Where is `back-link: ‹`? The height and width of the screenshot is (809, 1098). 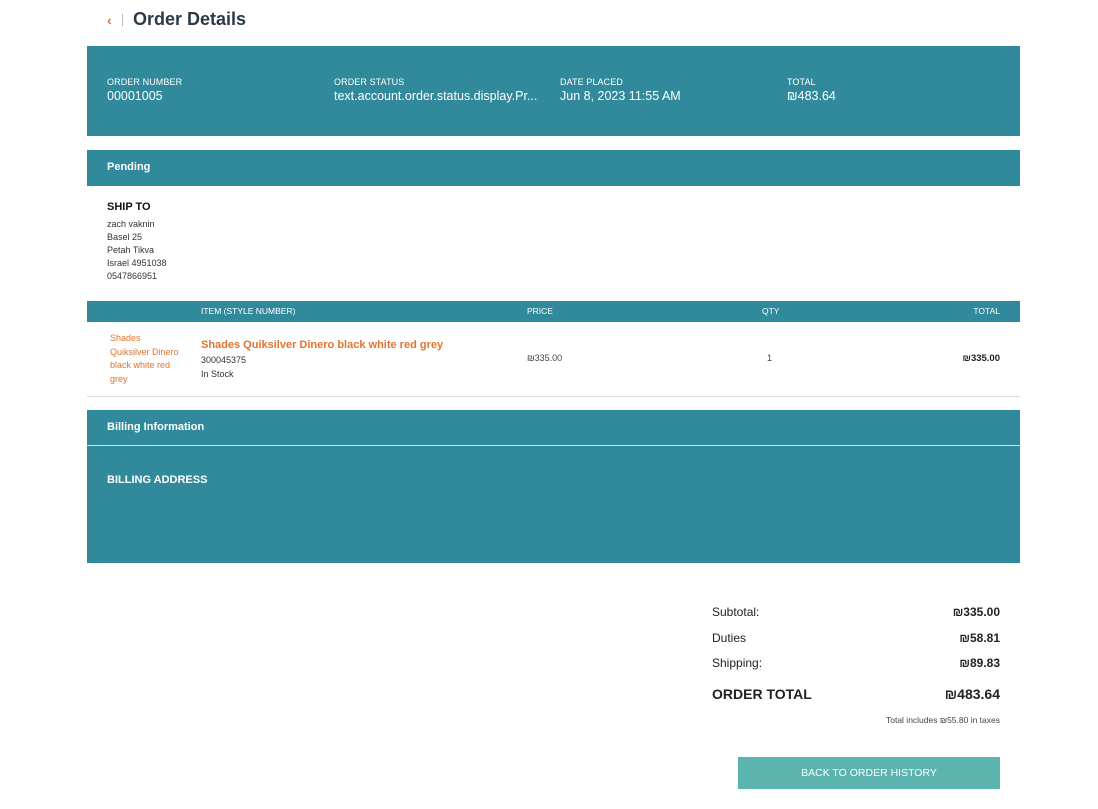 back-link: ‹ is located at coordinates (119, 20).